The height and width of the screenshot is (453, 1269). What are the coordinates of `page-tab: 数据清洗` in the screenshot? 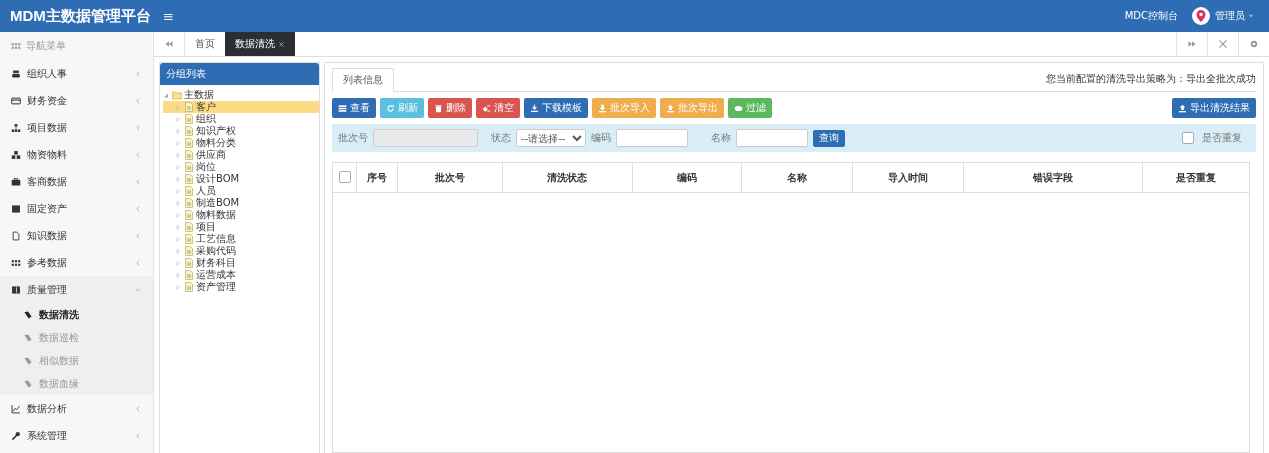 It's located at (260, 44).